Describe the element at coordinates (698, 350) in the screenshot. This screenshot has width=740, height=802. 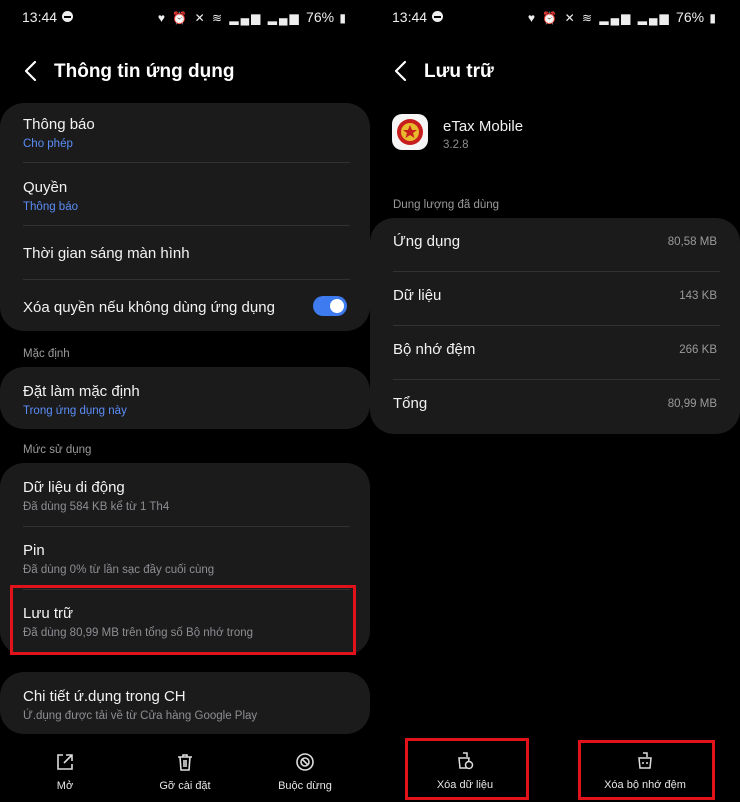
I see `row-value: 266 KB` at that location.